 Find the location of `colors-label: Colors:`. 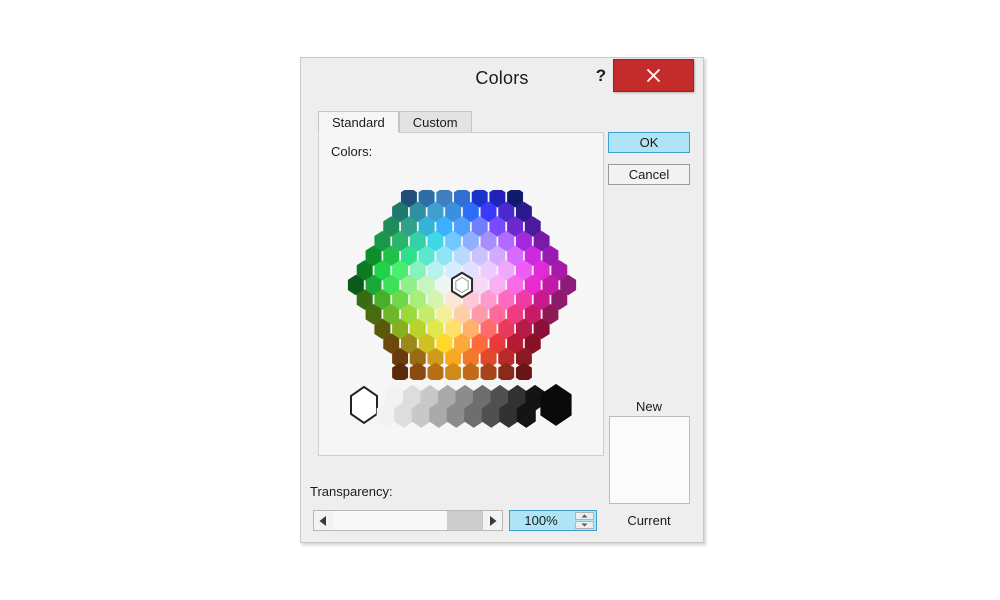

colors-label: Colors: is located at coordinates (352, 151).